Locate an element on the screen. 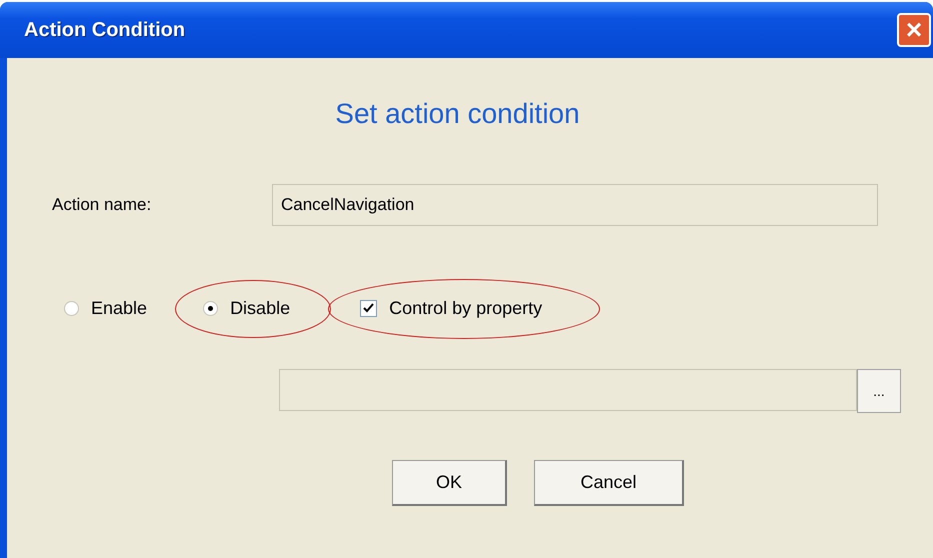  close-button: × is located at coordinates (914, 30).